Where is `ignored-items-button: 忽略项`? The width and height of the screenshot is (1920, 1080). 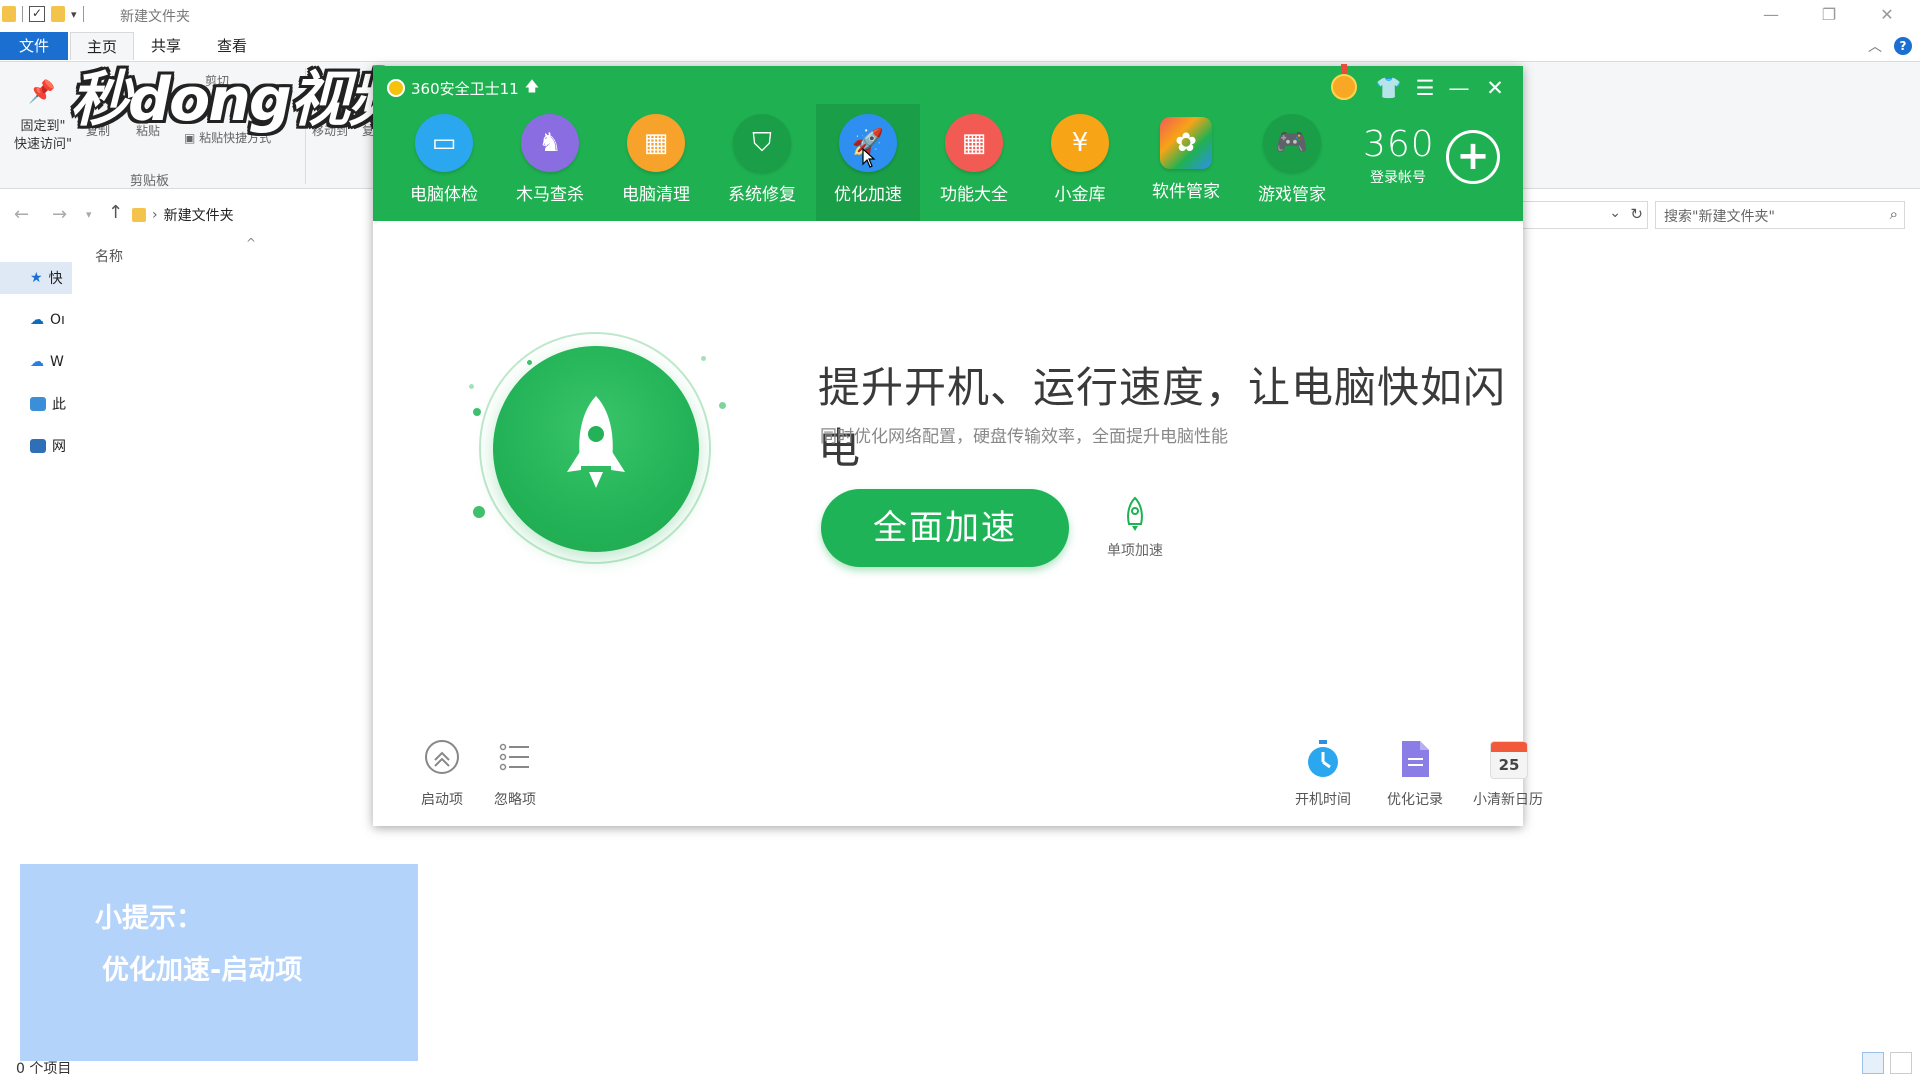
ignored-items-button: 忽略项 is located at coordinates (515, 774).